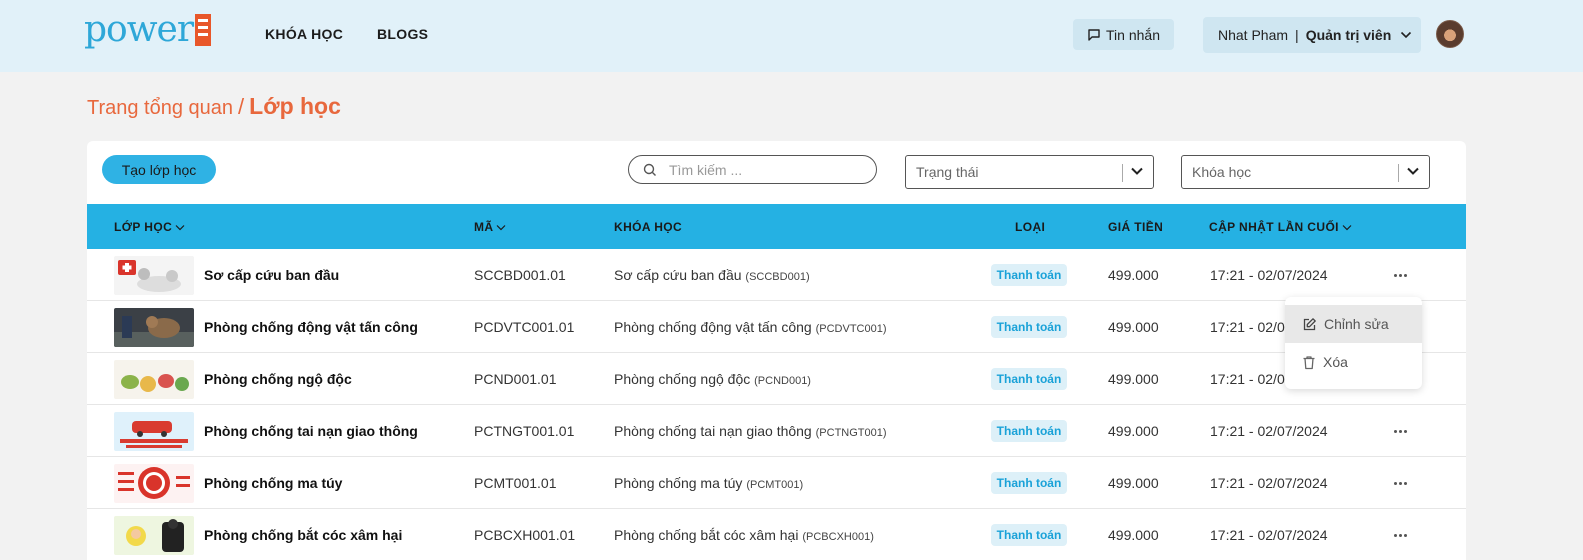  What do you see at coordinates (1348, 35) in the screenshot?
I see `user-role: Quản trị viên` at bounding box center [1348, 35].